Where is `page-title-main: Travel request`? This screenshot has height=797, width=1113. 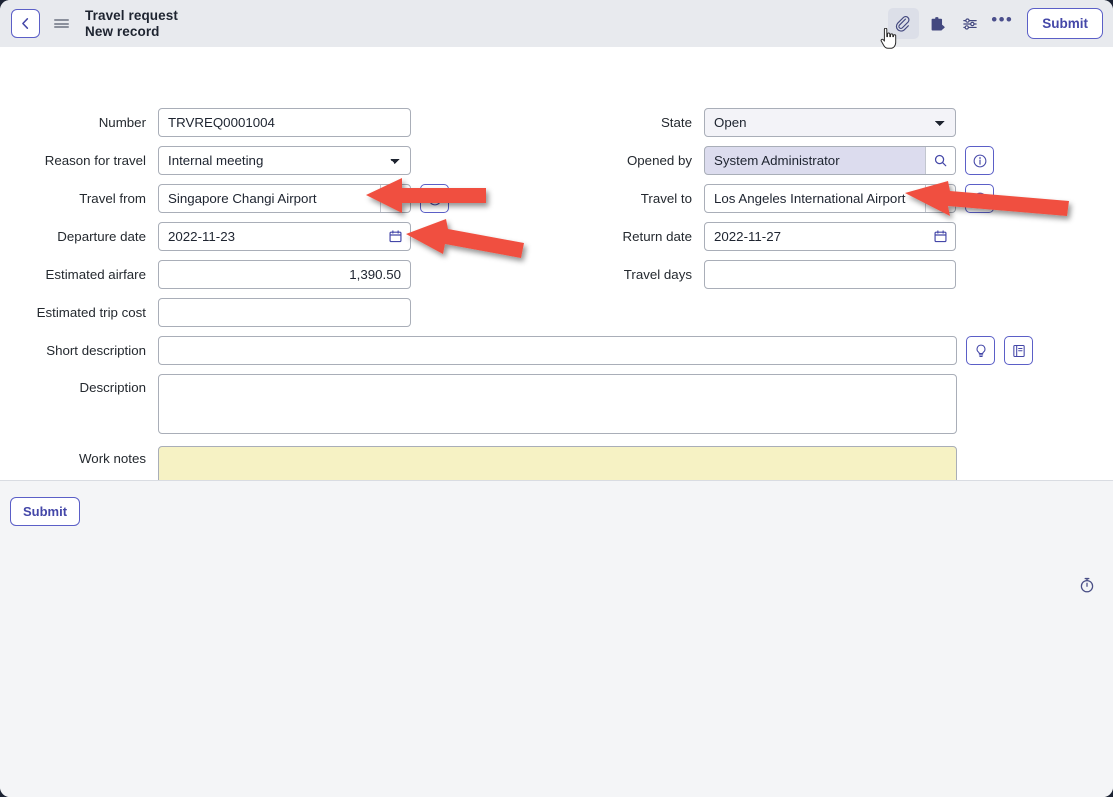
page-title-main: Travel request is located at coordinates (131, 15).